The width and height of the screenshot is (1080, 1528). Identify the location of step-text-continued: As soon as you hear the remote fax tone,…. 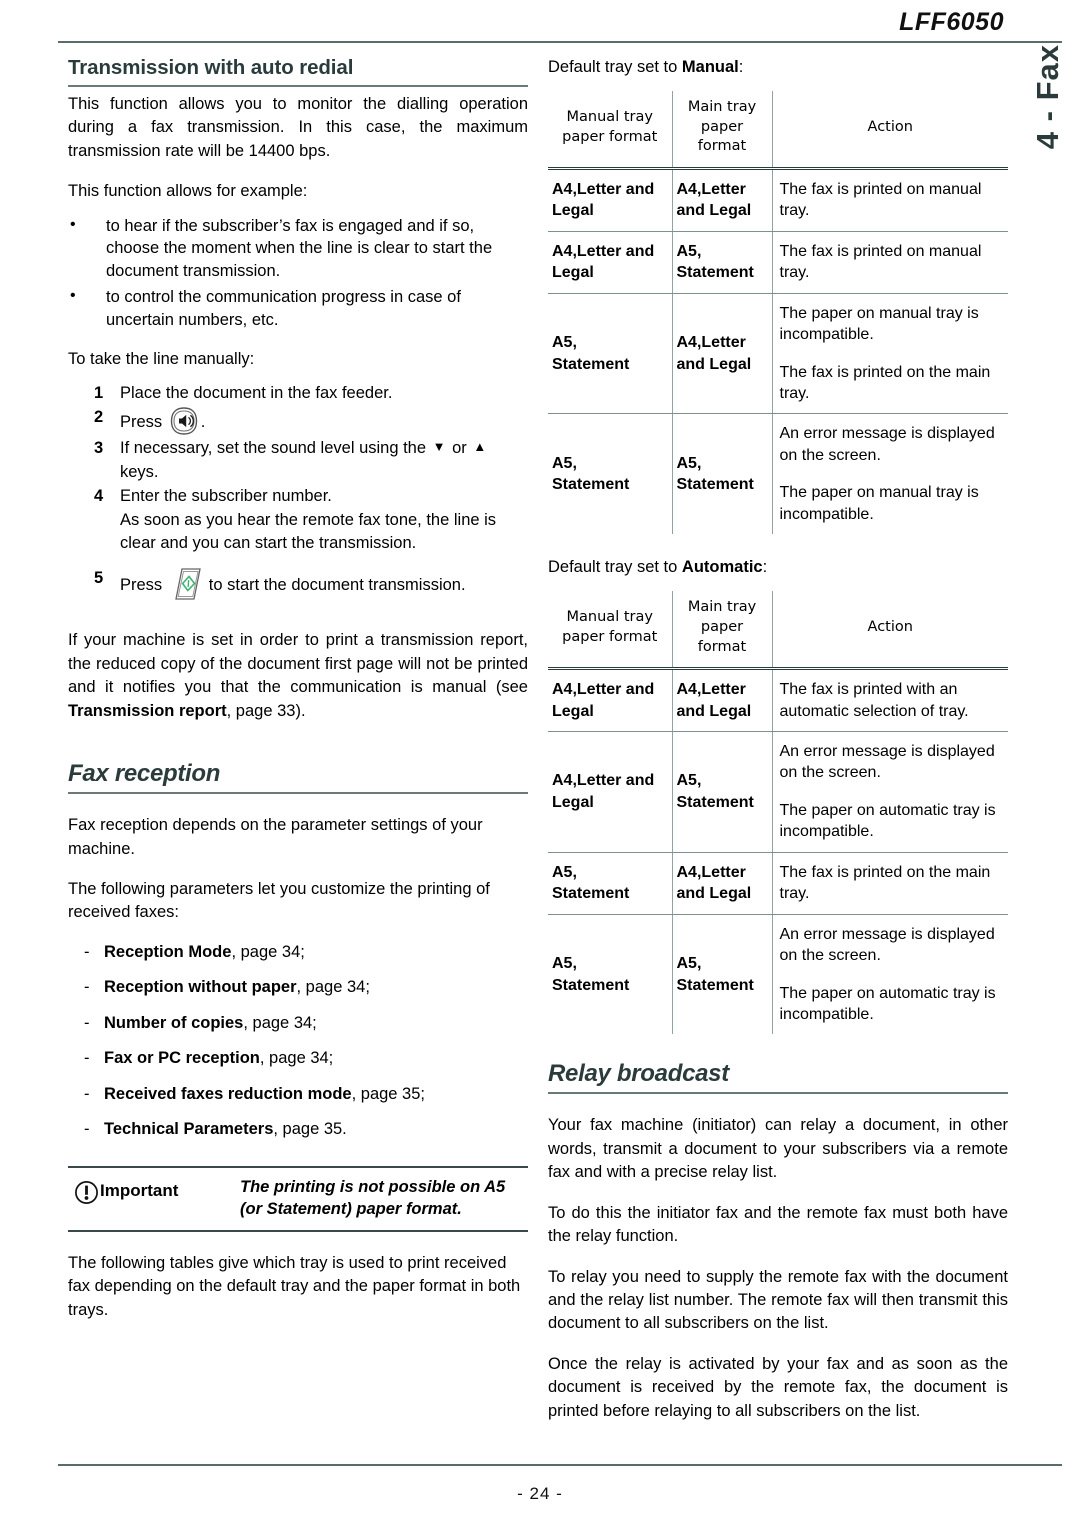
(308, 531).